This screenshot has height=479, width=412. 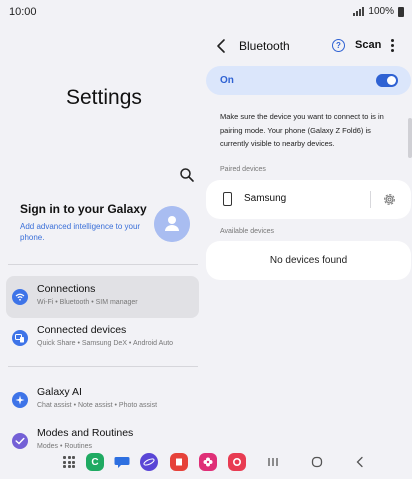 I want to click on back-icon, so click(x=360, y=462).